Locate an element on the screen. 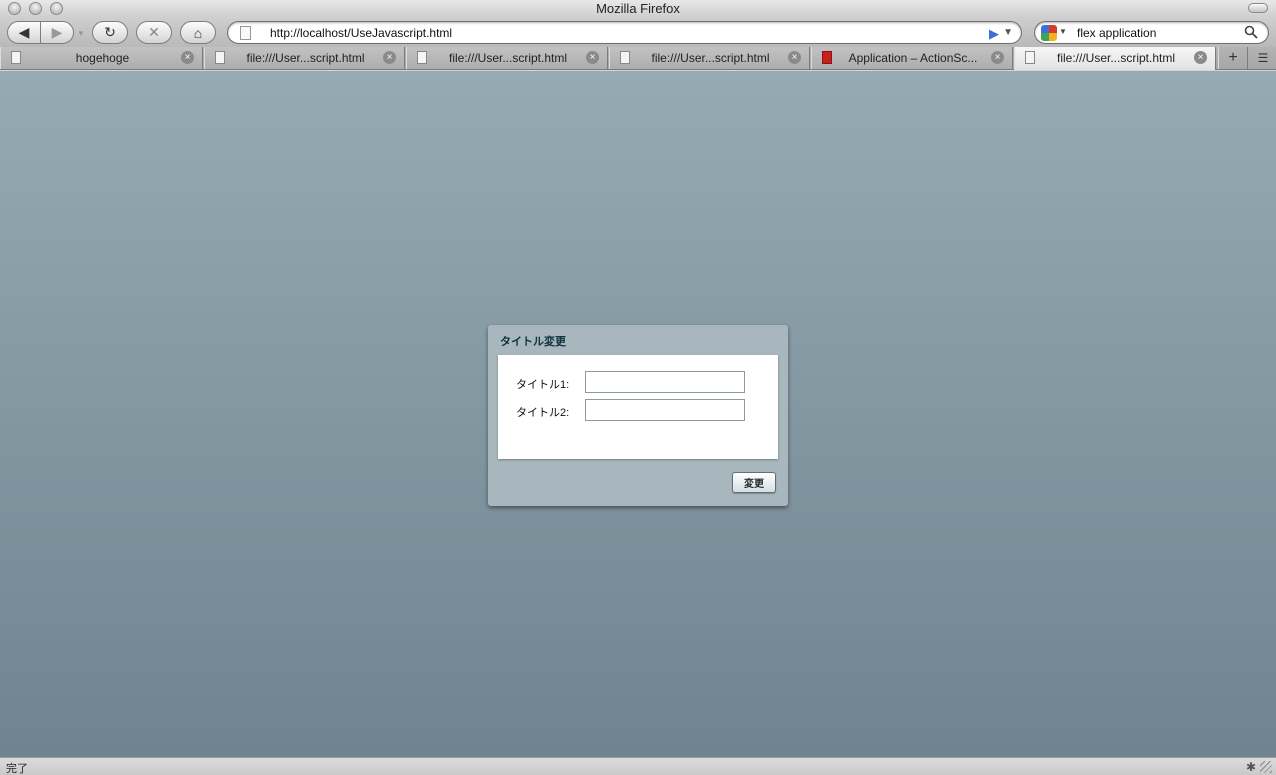 This screenshot has width=1276, height=775. search-bar: ▼ flex application is located at coordinates (1151, 32).